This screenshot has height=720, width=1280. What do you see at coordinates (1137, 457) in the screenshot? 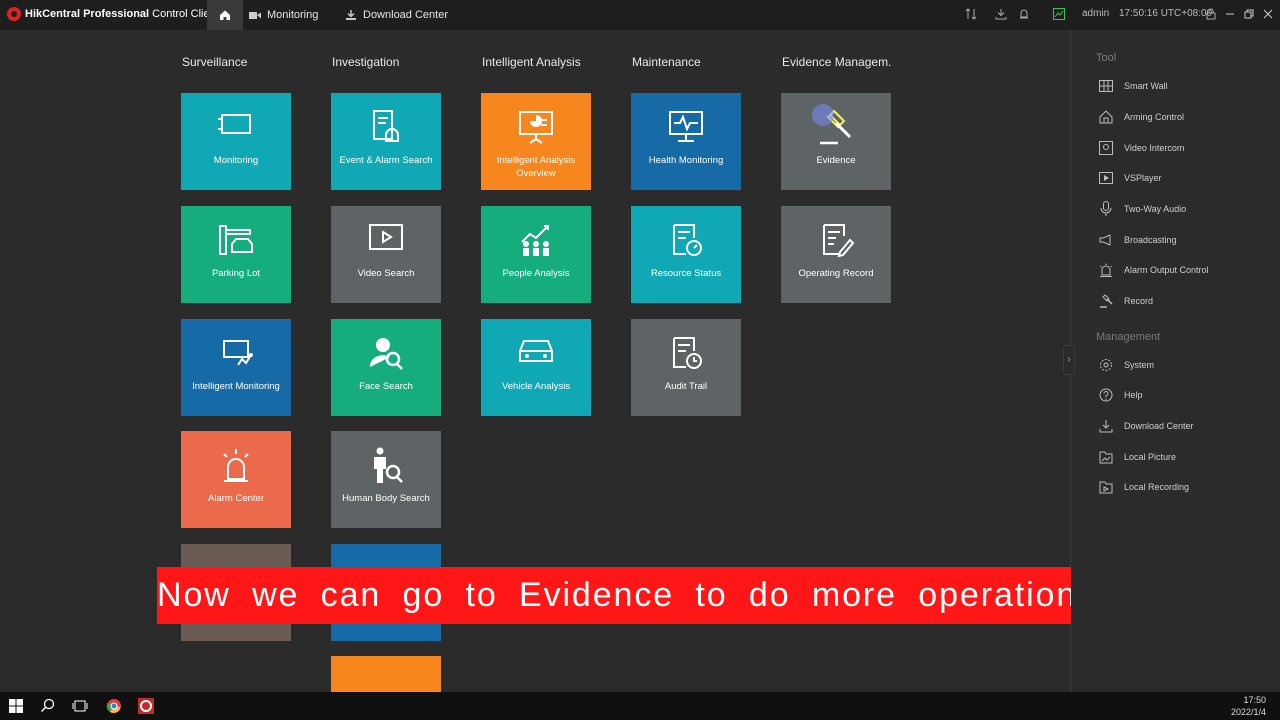
I see `sidebar-item-local-picture: Local Picture` at bounding box center [1137, 457].